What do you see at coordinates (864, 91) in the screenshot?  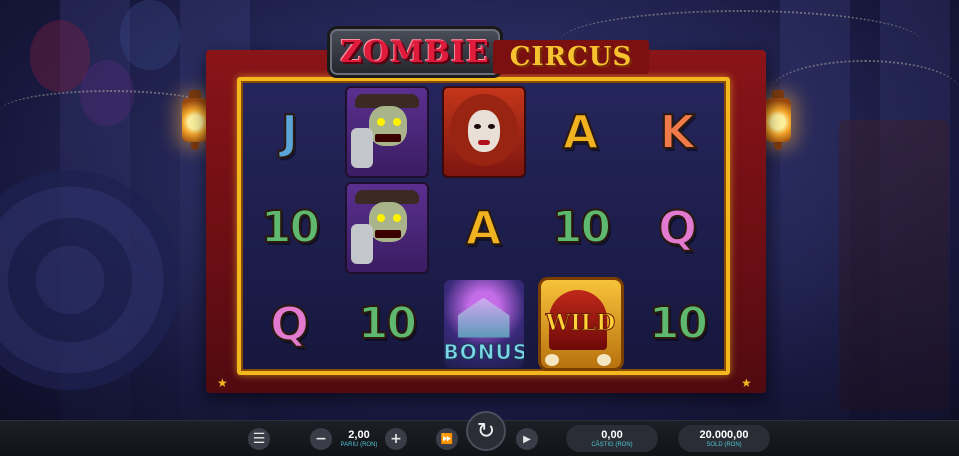 I see `string-lights` at bounding box center [864, 91].